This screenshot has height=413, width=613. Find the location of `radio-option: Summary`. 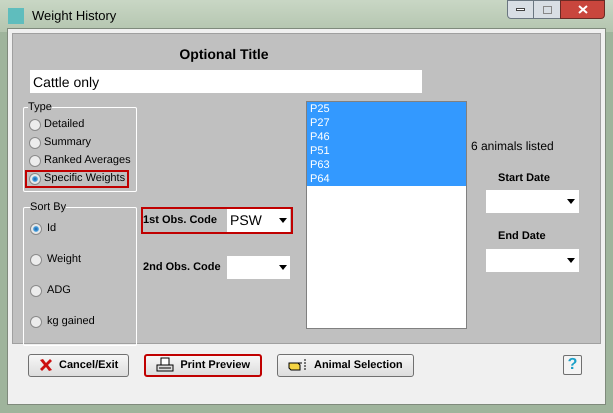

radio-option: Summary is located at coordinates (60, 143).